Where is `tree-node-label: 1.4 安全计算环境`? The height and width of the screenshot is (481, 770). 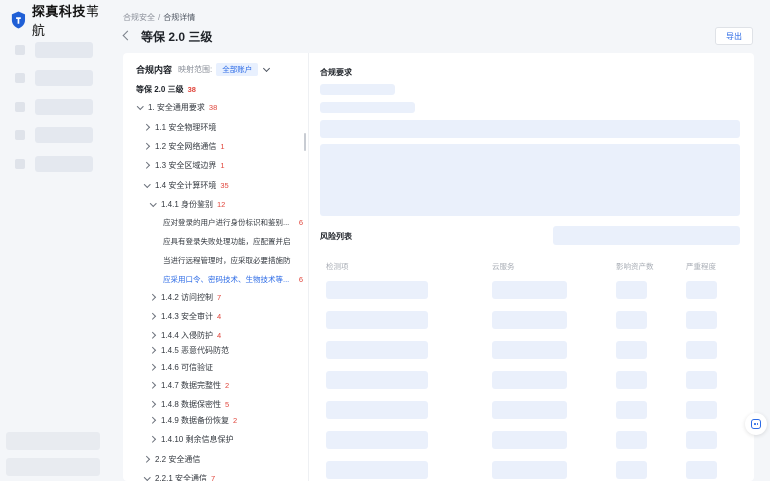 tree-node-label: 1.4 安全计算环境 is located at coordinates (186, 185).